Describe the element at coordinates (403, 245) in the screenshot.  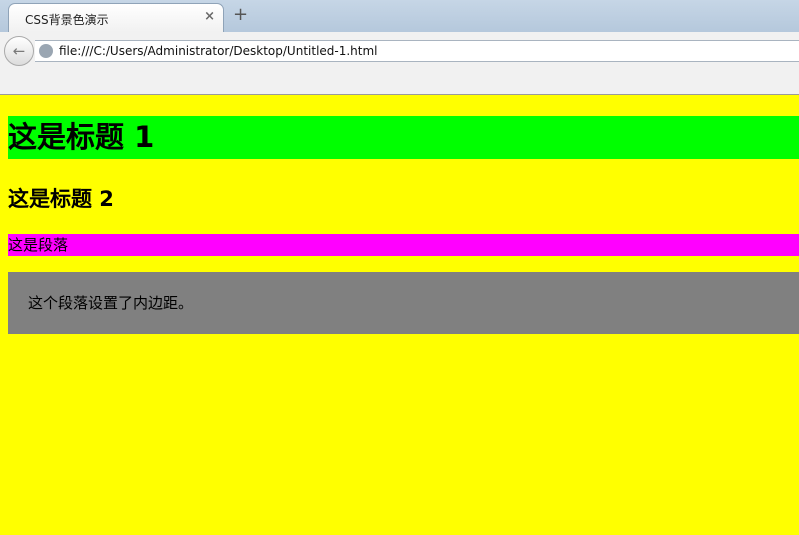
I see `paragraph: 这是段落` at that location.